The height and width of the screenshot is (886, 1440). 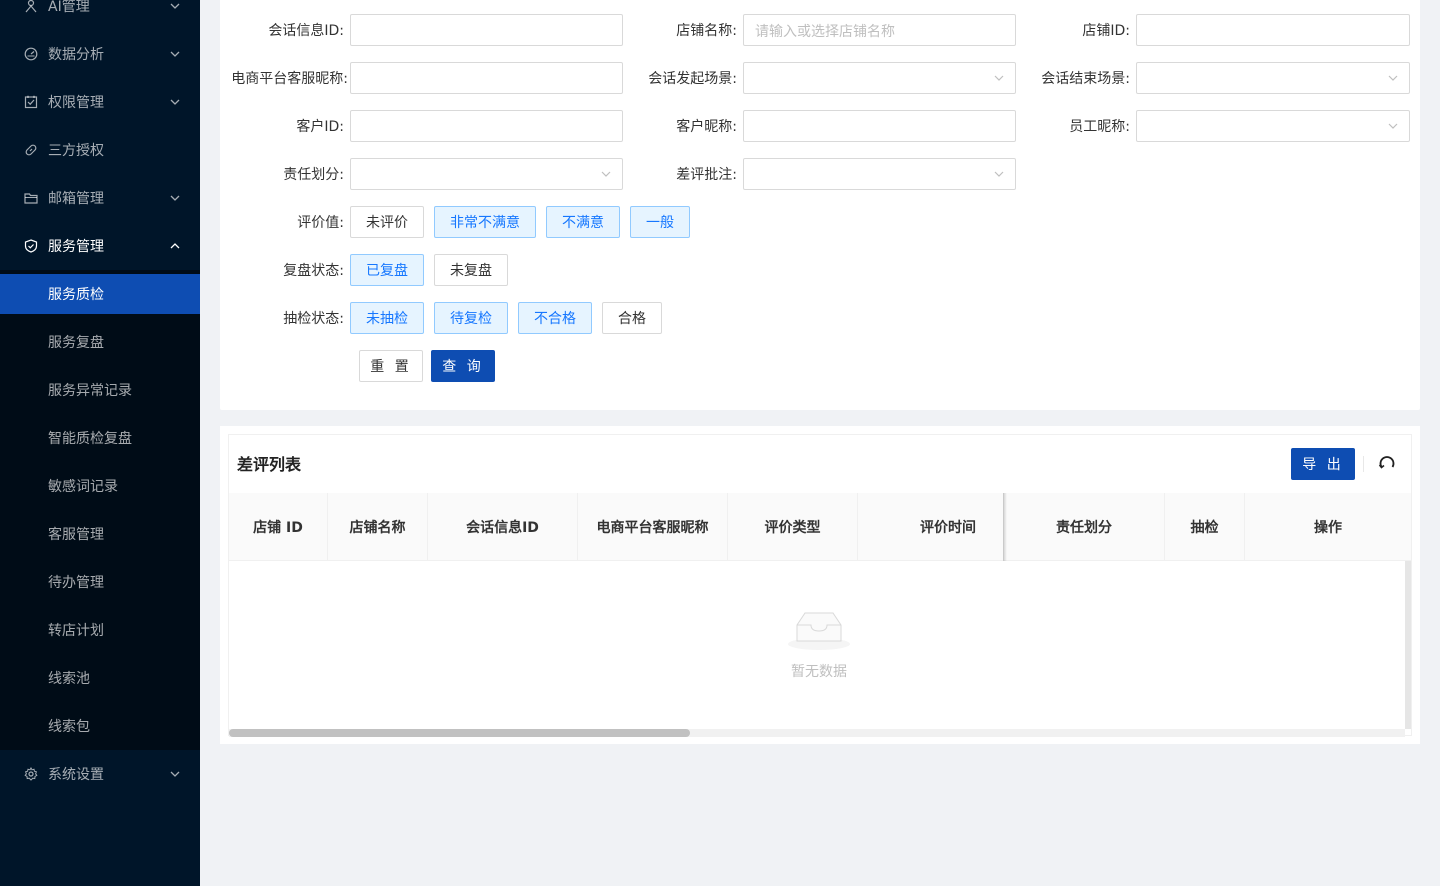 I want to click on sampling-label: 抽检状态:, so click(x=313, y=319).